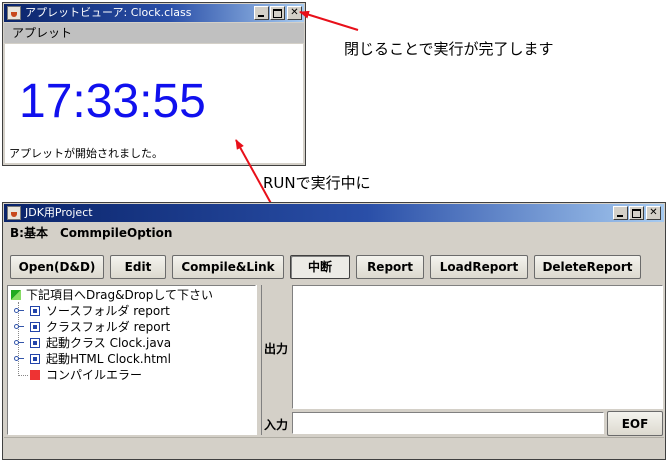 The height and width of the screenshot is (462, 668). I want to click on tree-item-label: コンパイルエラー, so click(94, 375).